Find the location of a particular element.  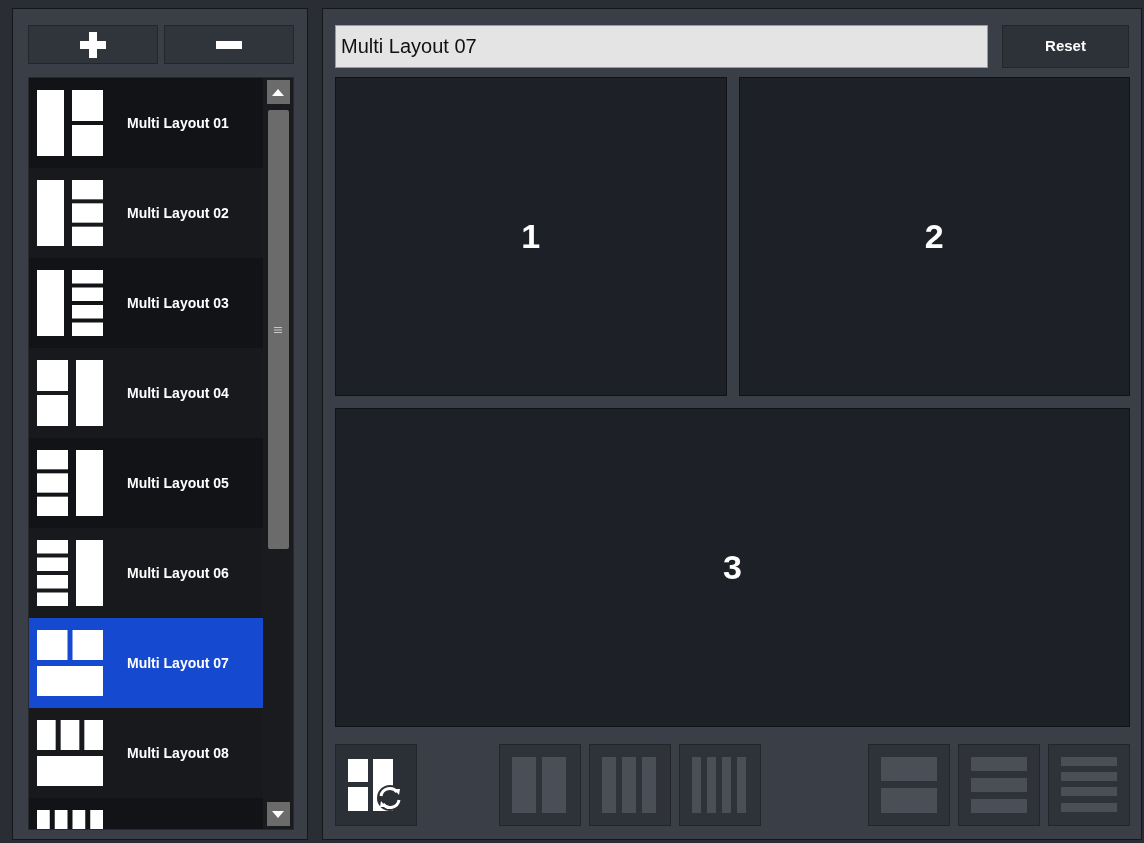

swap-layout-button is located at coordinates (376, 785).